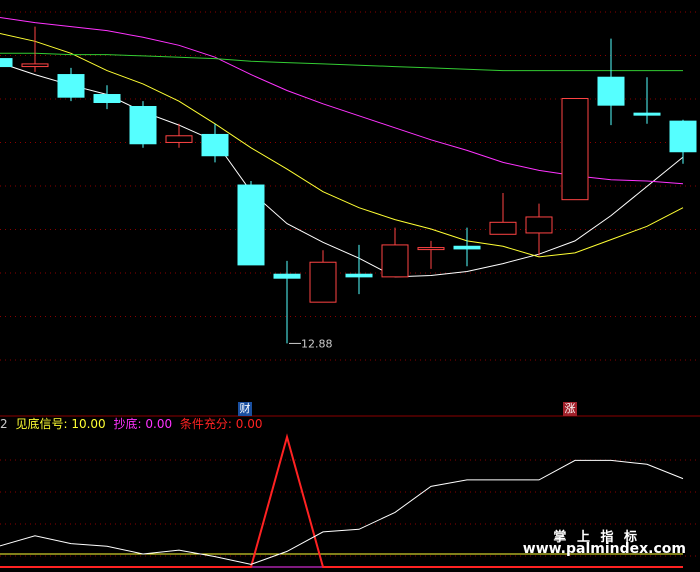  I want to click on legend-item-signal: 见底信号: 10.00, so click(60, 424).